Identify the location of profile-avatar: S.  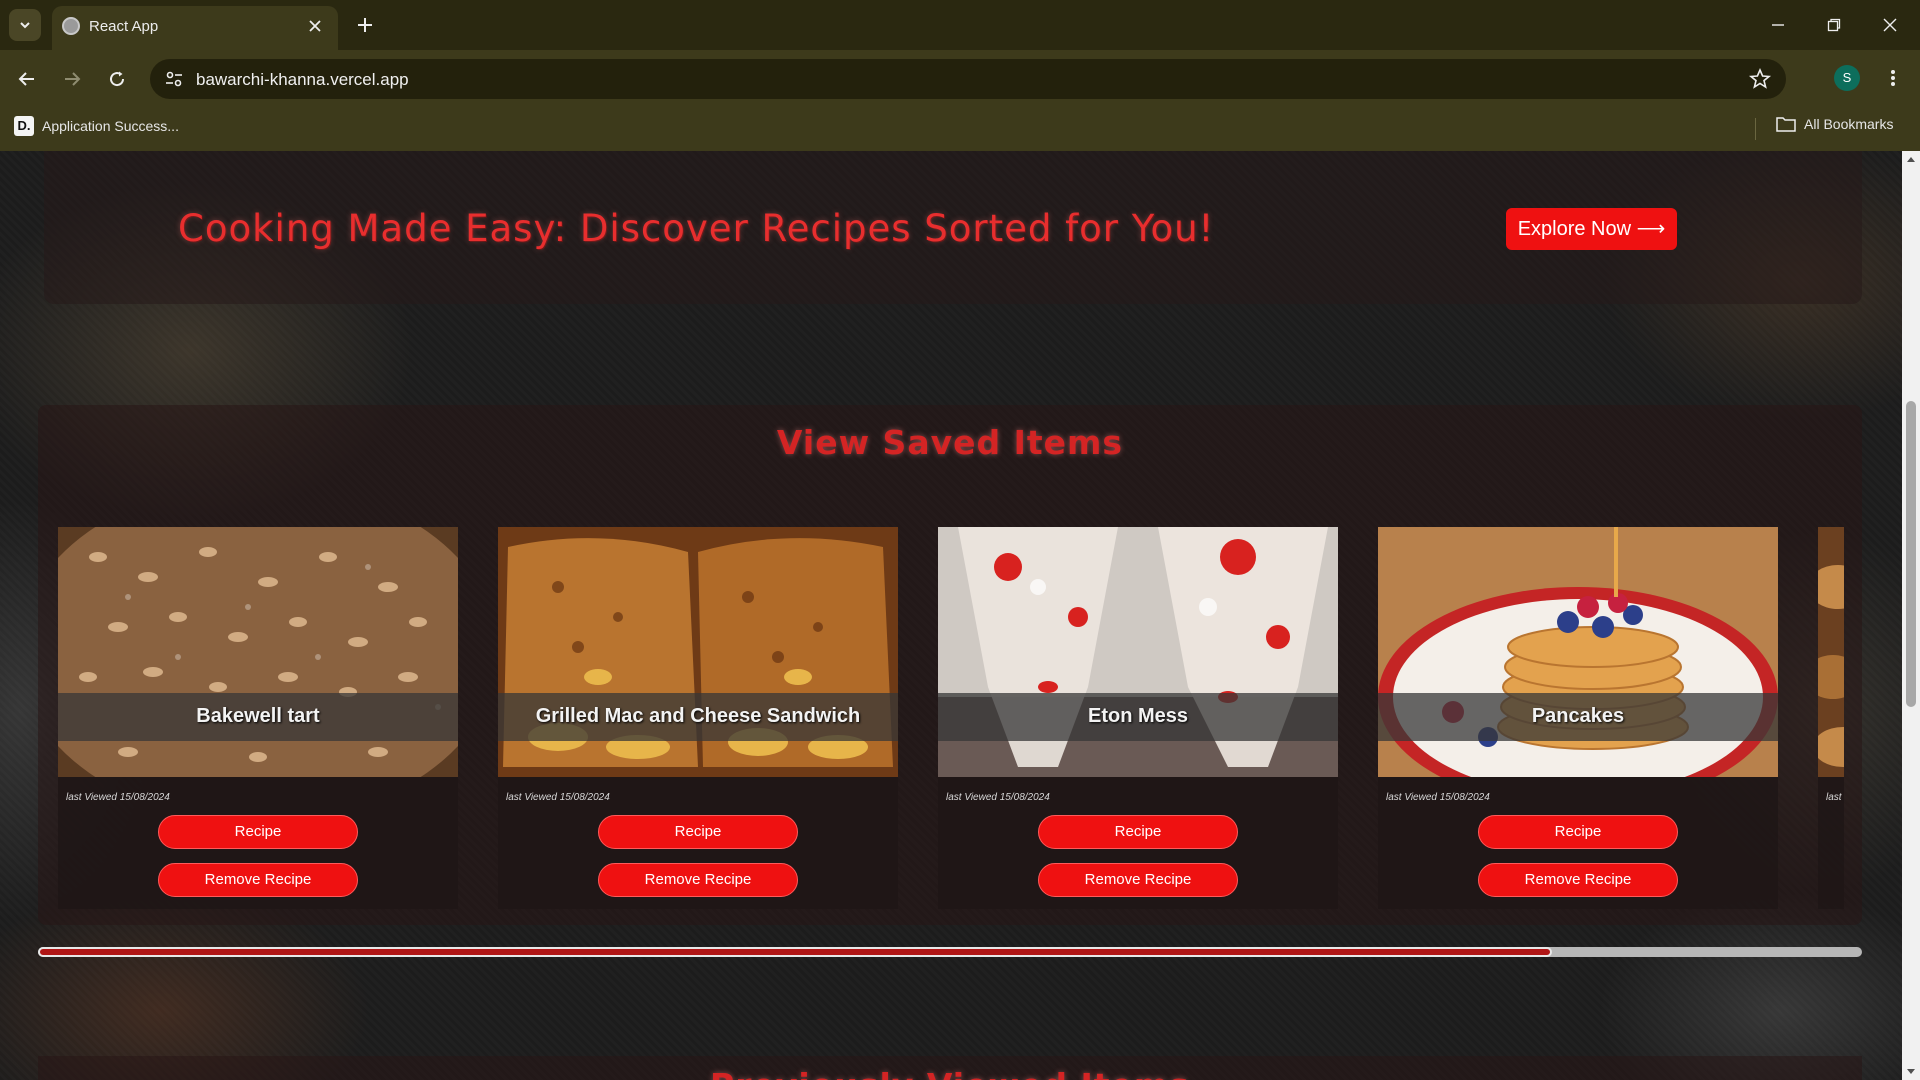
(1847, 78).